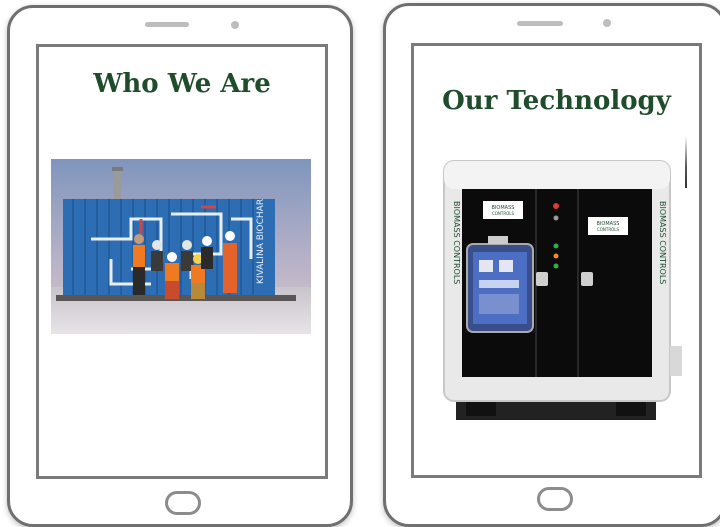 The width and height of the screenshot is (720, 527). What do you see at coordinates (503, 213) in the screenshot?
I see `brand-plate-bottom: CONTROLS` at bounding box center [503, 213].